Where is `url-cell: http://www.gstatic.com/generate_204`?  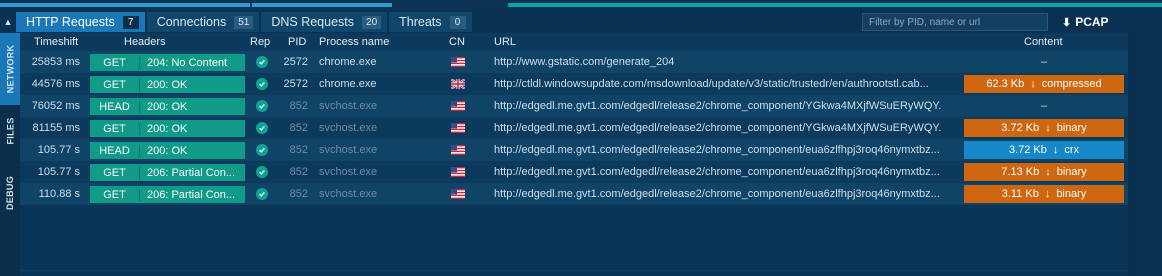
url-cell: http://www.gstatic.com/generate_204 is located at coordinates (718, 62).